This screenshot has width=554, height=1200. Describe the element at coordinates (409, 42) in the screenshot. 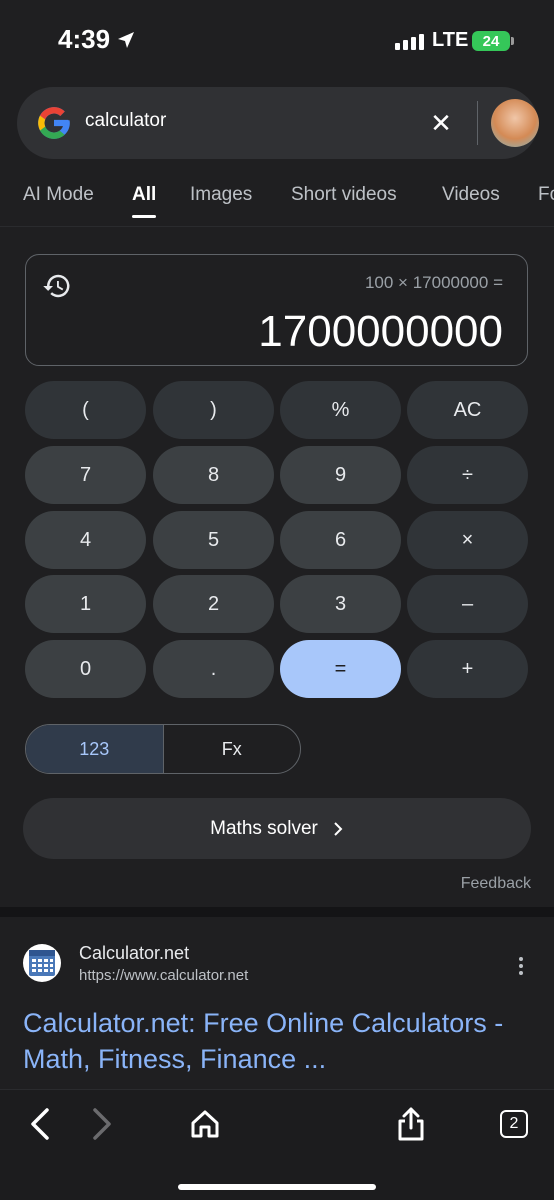

I see `signal-icon` at that location.